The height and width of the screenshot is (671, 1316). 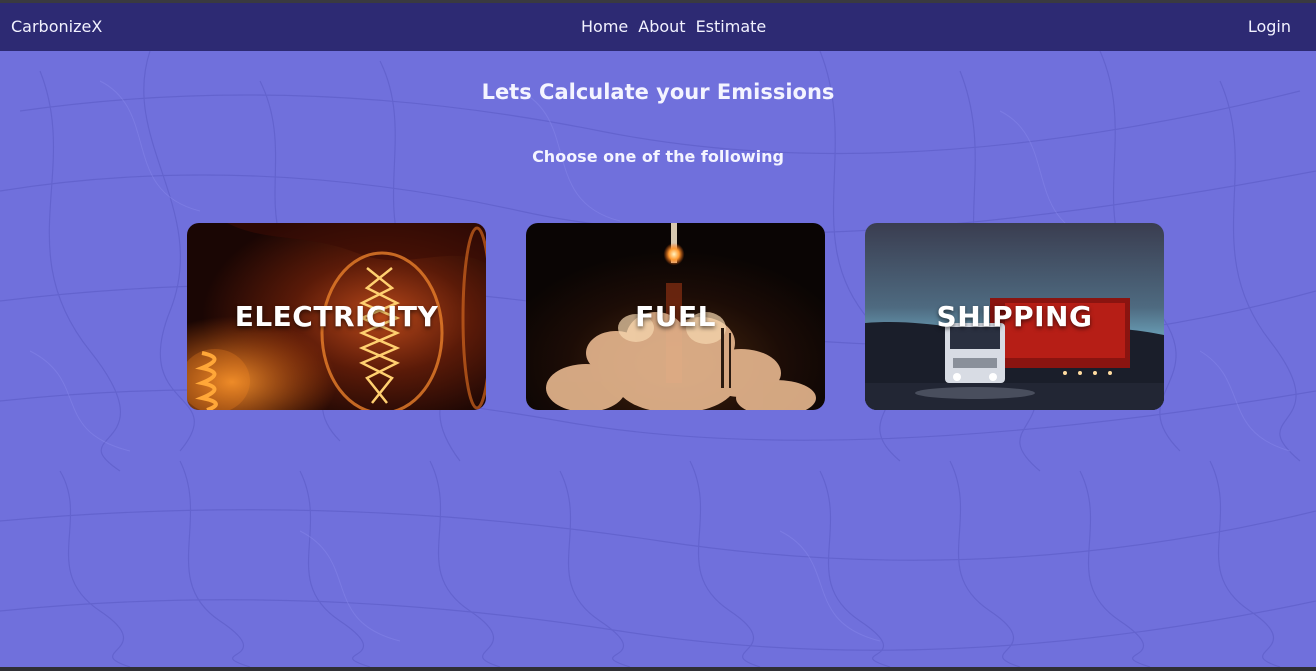 I want to click on nav-link-home: Home, so click(x=604, y=26).